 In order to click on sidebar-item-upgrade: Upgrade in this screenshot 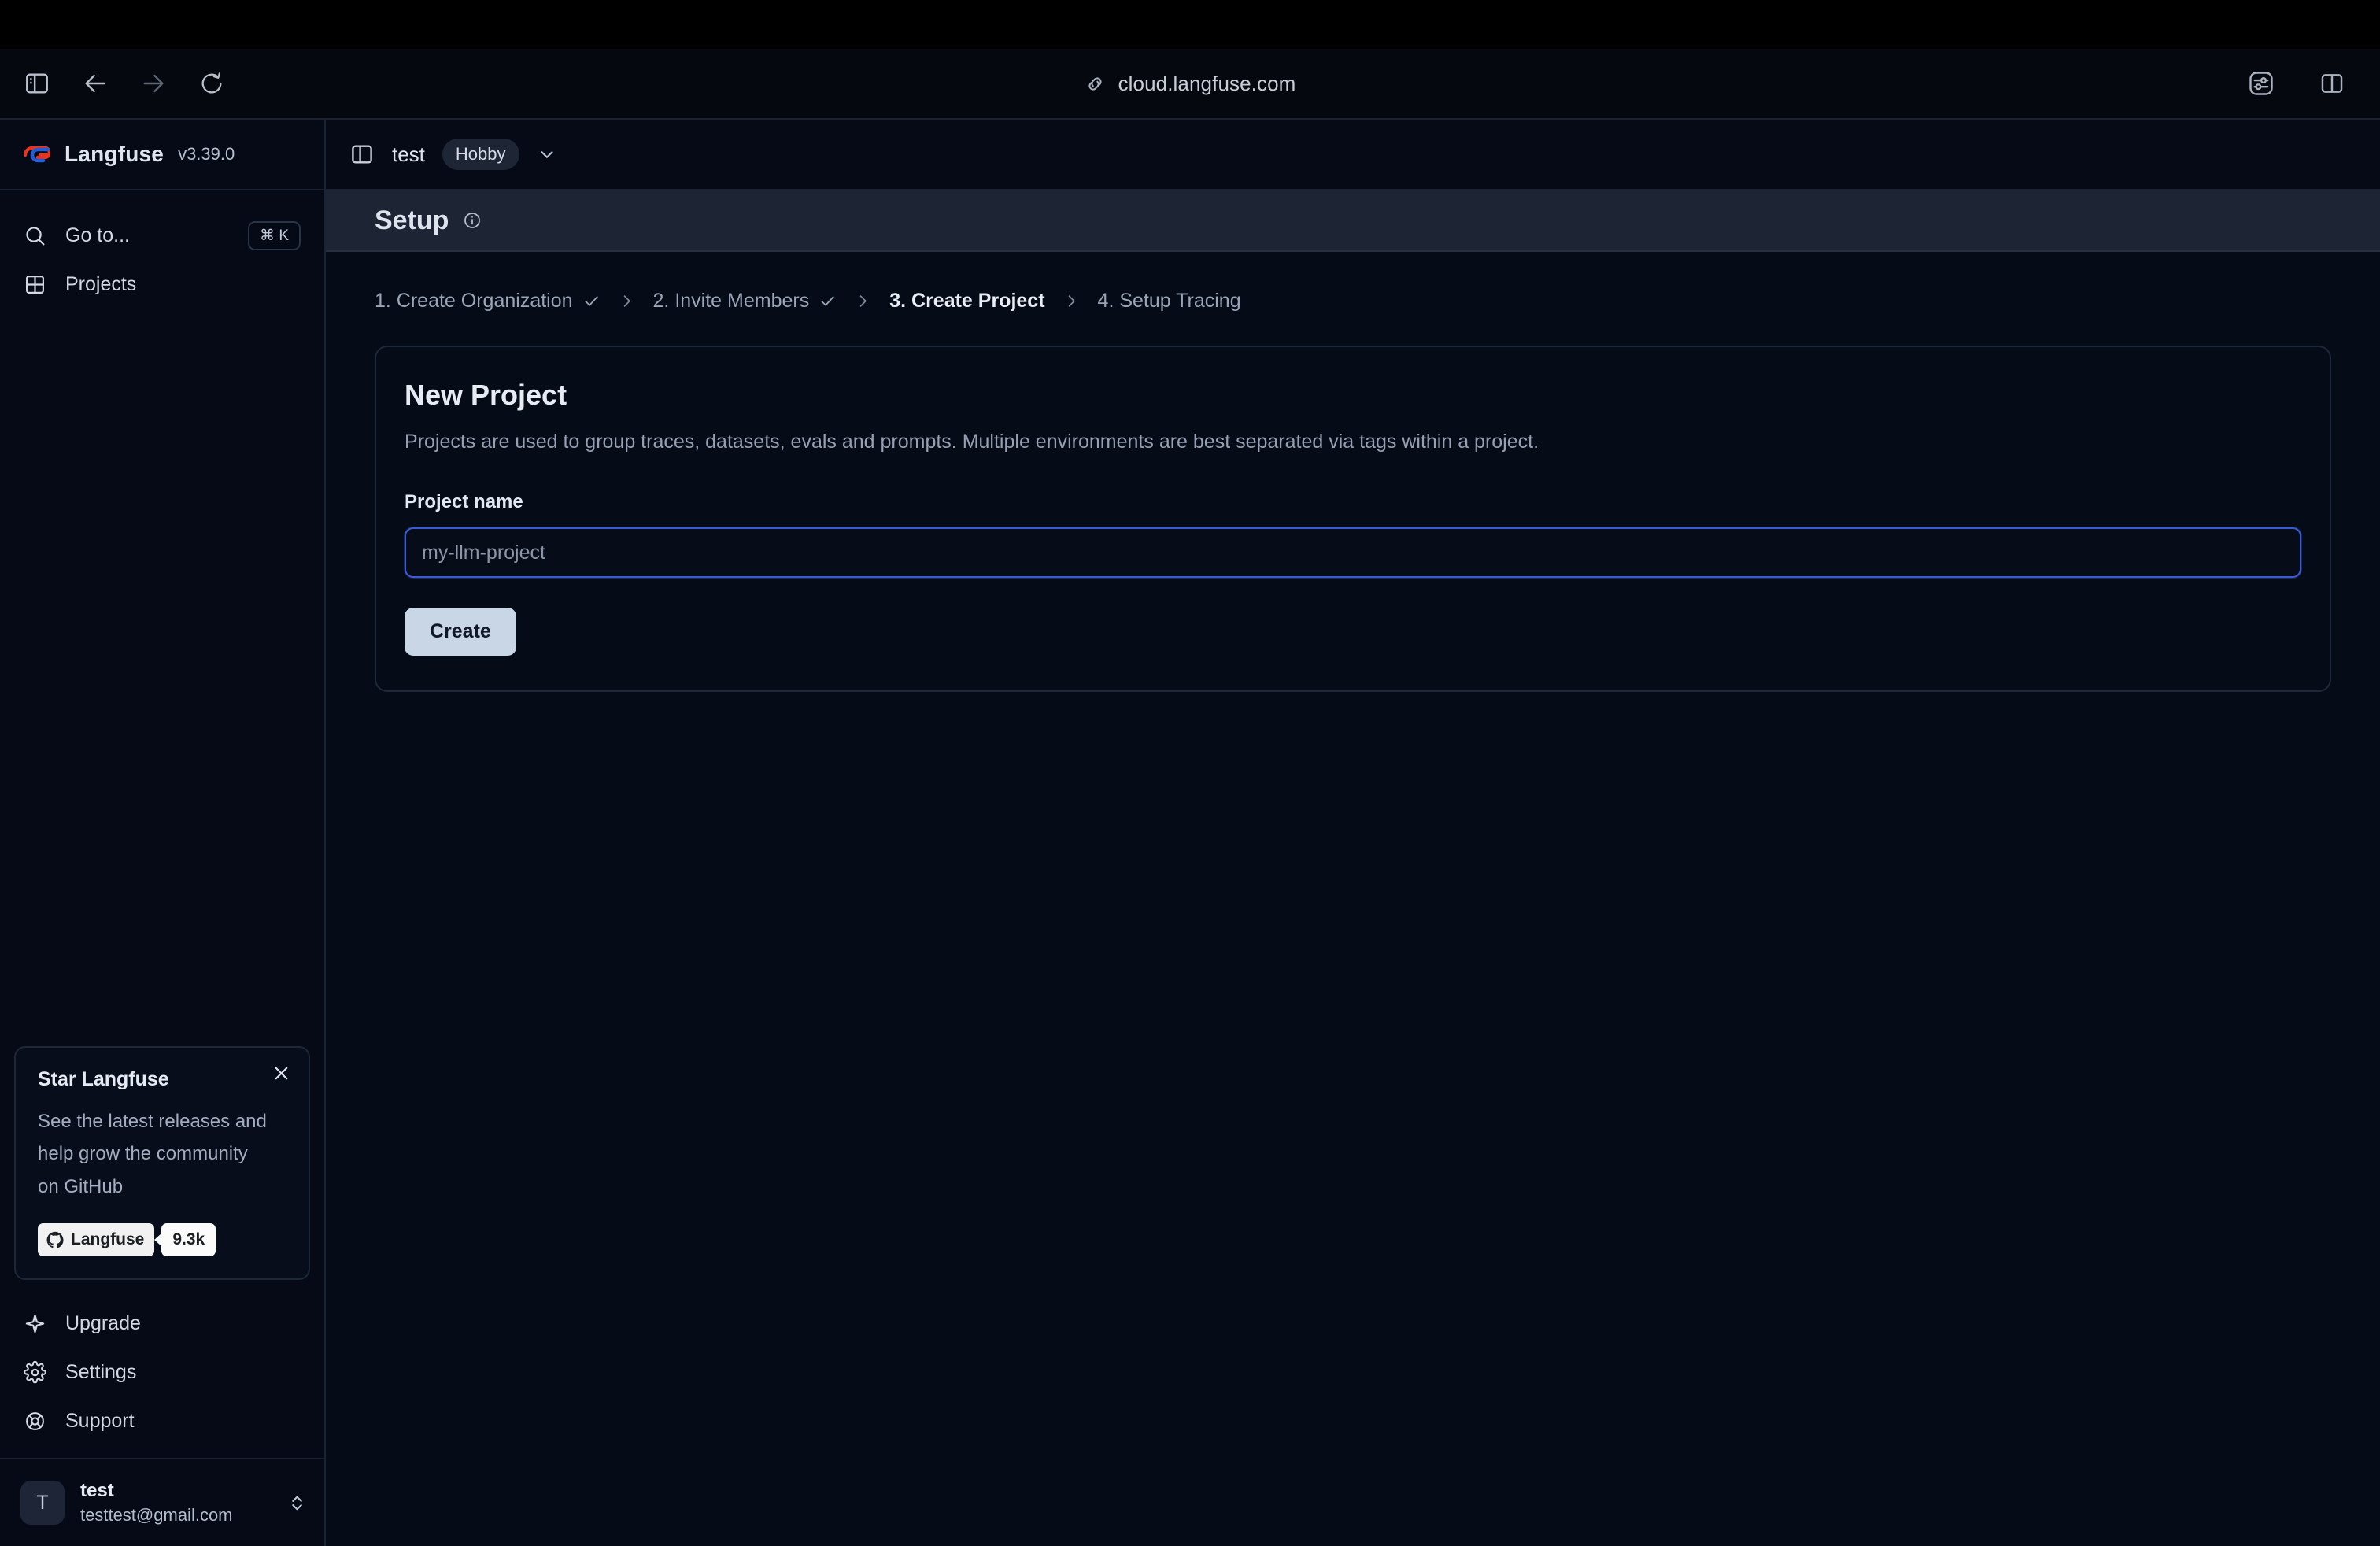, I will do `click(162, 1323)`.